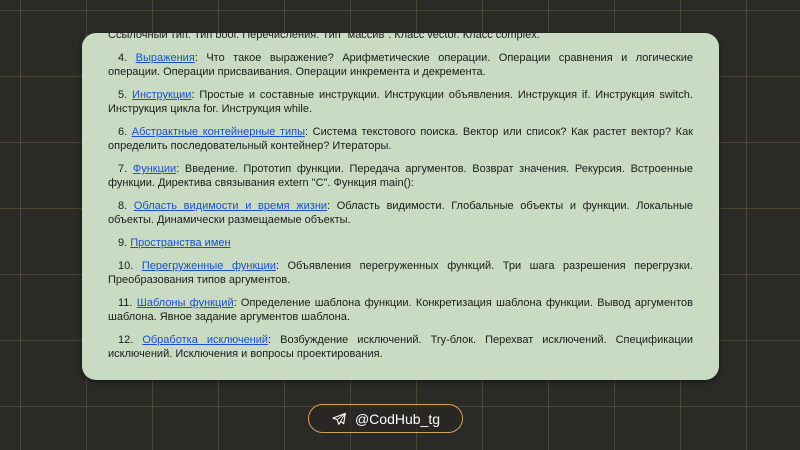 The height and width of the screenshot is (450, 800). I want to click on chapter-link: Перегруженные функции, so click(209, 266).